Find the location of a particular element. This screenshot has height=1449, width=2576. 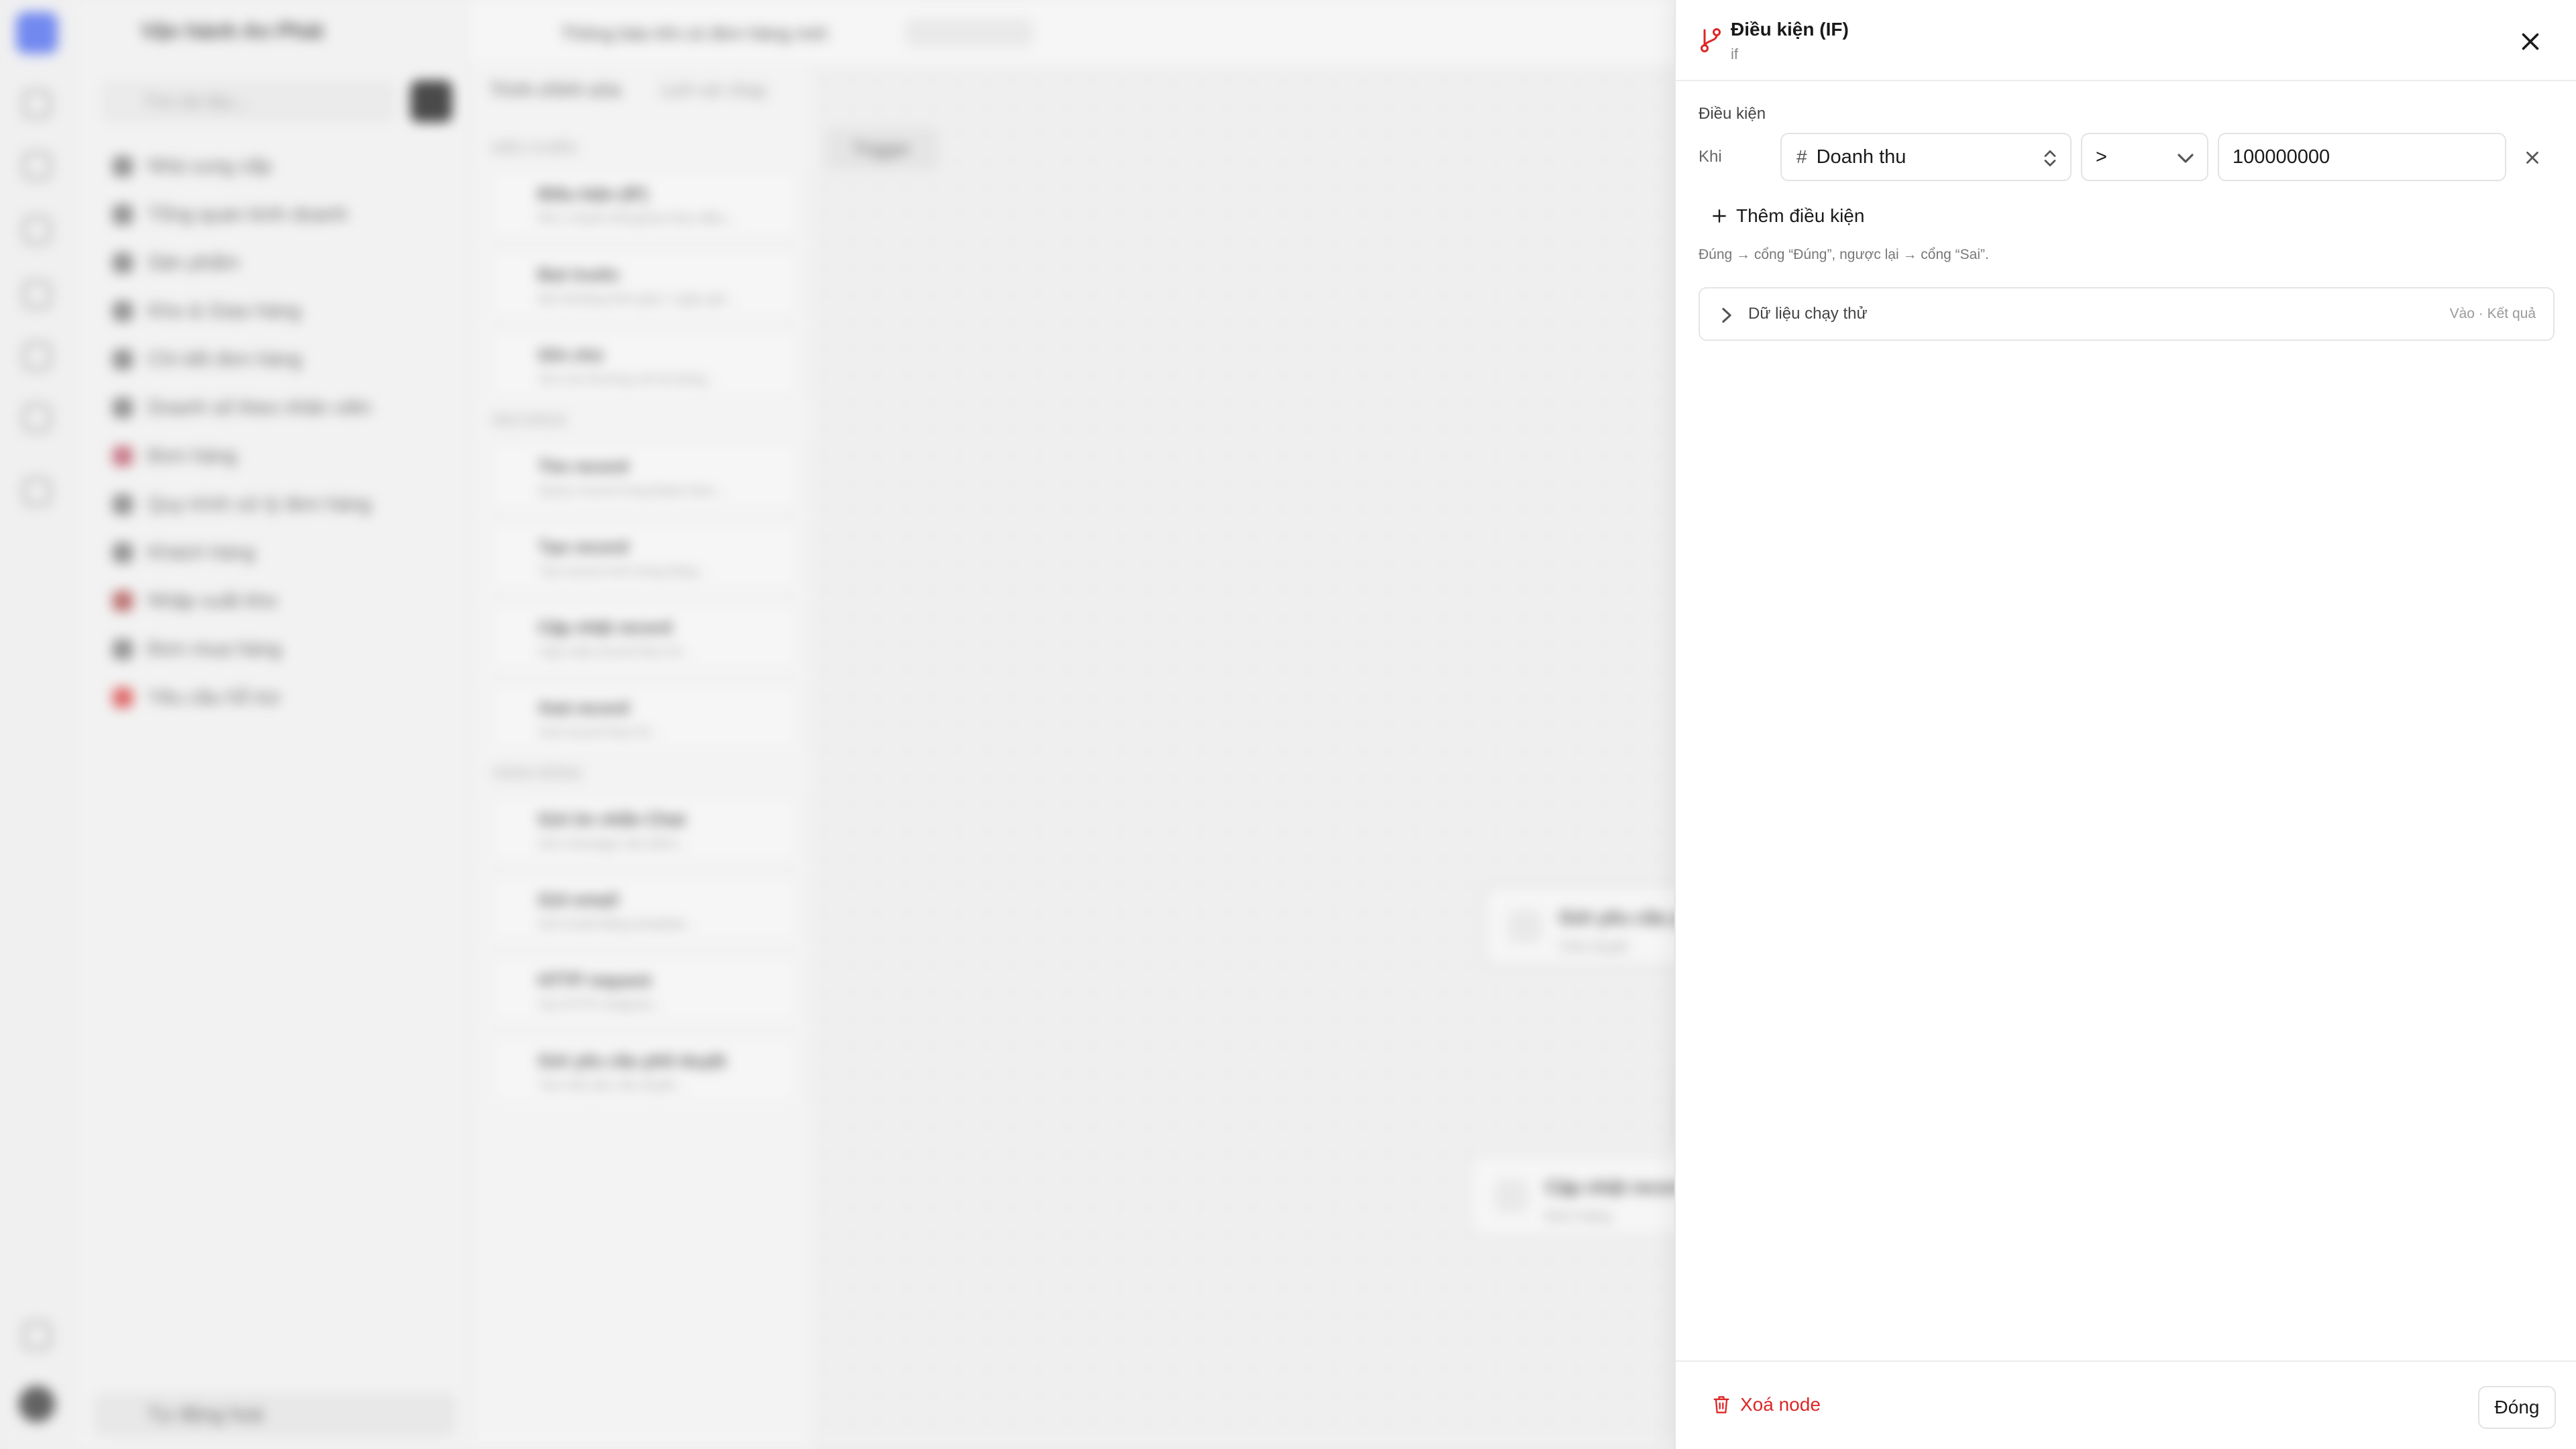

test-data-meta: Vào · Kết quả is located at coordinates (2492, 313).